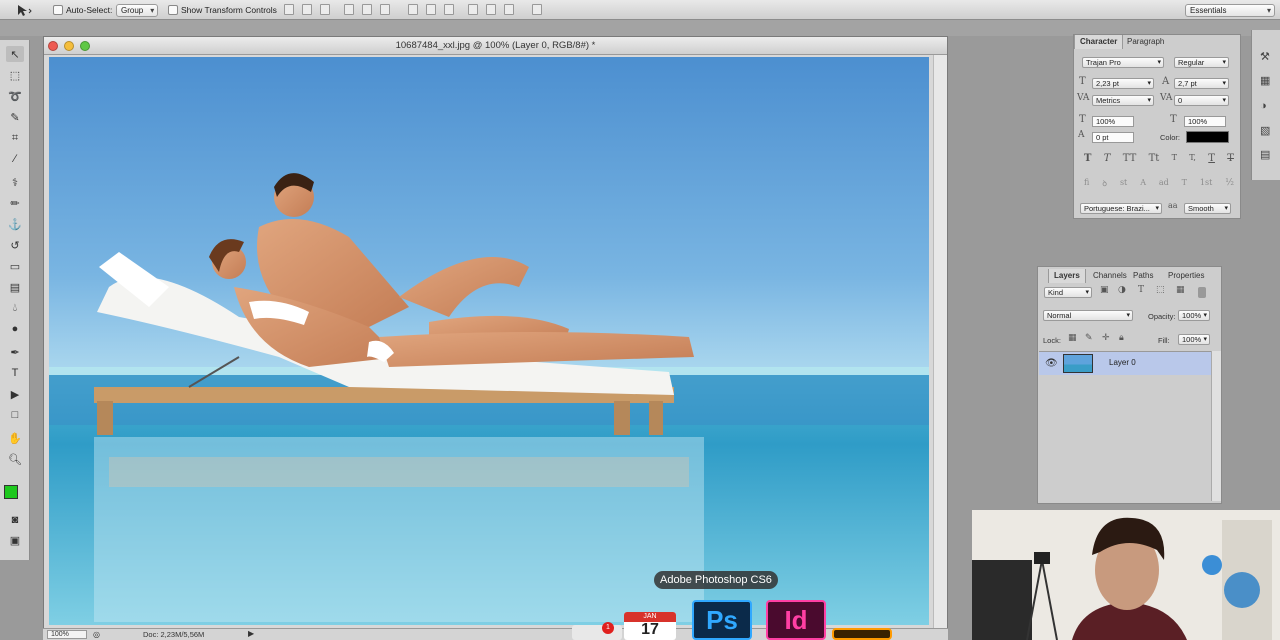 Image resolution: width=1280 pixels, height=640 pixels. What do you see at coordinates (862, 634) in the screenshot?
I see `illustrator-icon` at bounding box center [862, 634].